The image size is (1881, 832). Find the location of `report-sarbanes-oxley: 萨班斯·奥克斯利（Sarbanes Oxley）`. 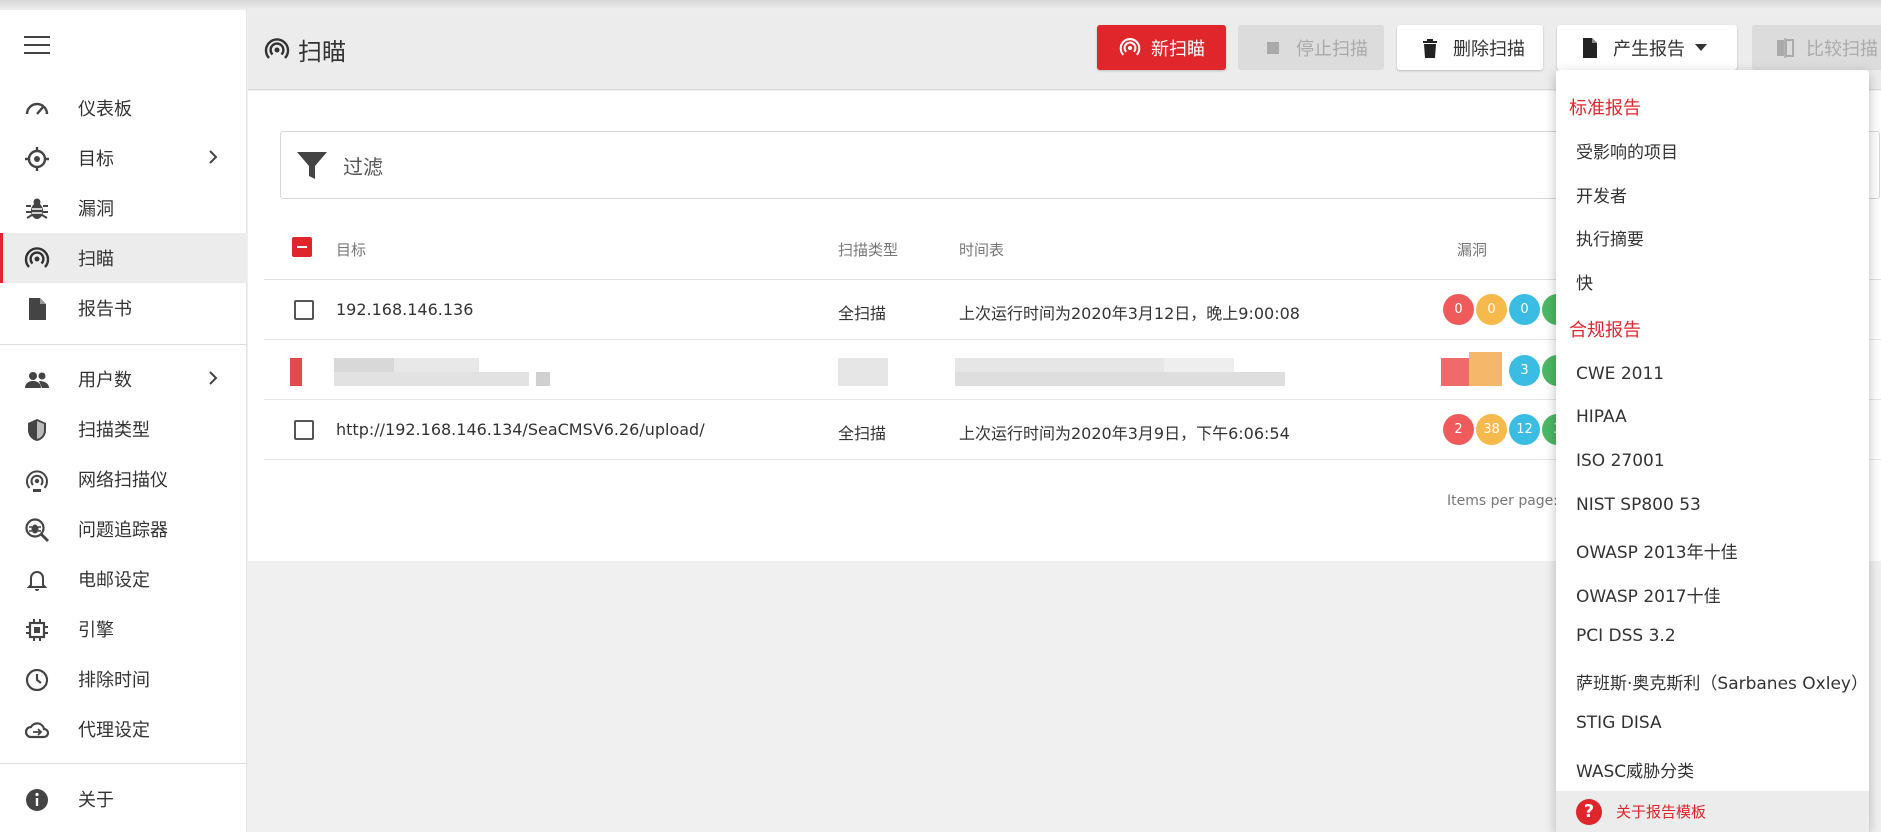

report-sarbanes-oxley: 萨班斯·奥克斯利（Sarbanes Oxley） is located at coordinates (1722, 681).